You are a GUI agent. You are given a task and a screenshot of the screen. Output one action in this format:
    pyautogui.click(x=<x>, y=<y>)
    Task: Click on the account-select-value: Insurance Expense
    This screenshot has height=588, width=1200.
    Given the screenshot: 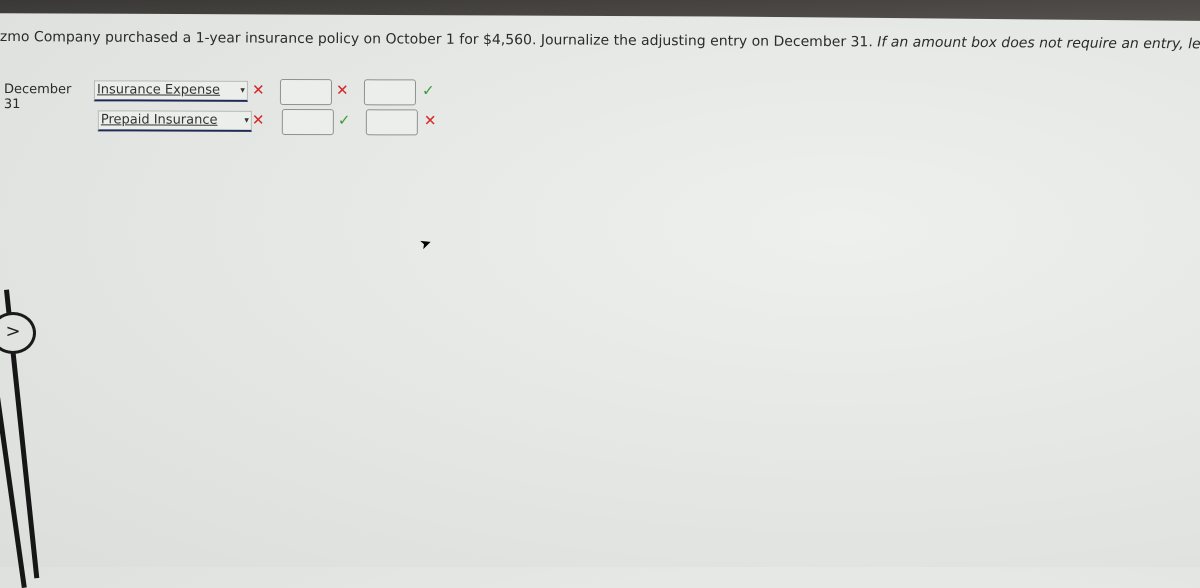 What is the action you would take?
    pyautogui.click(x=158, y=89)
    